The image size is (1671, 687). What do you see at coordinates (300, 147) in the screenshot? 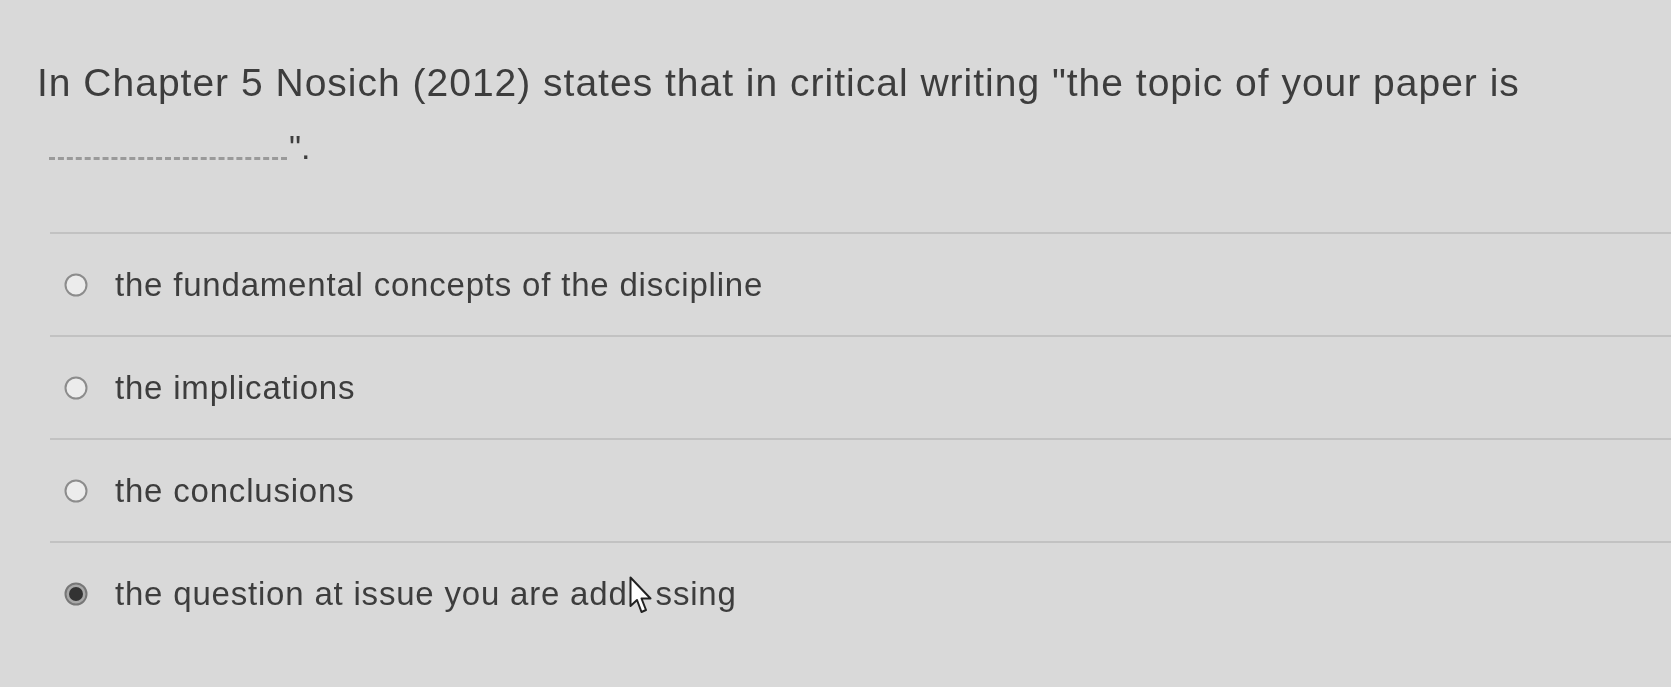
I see `question-text: ".` at bounding box center [300, 147].